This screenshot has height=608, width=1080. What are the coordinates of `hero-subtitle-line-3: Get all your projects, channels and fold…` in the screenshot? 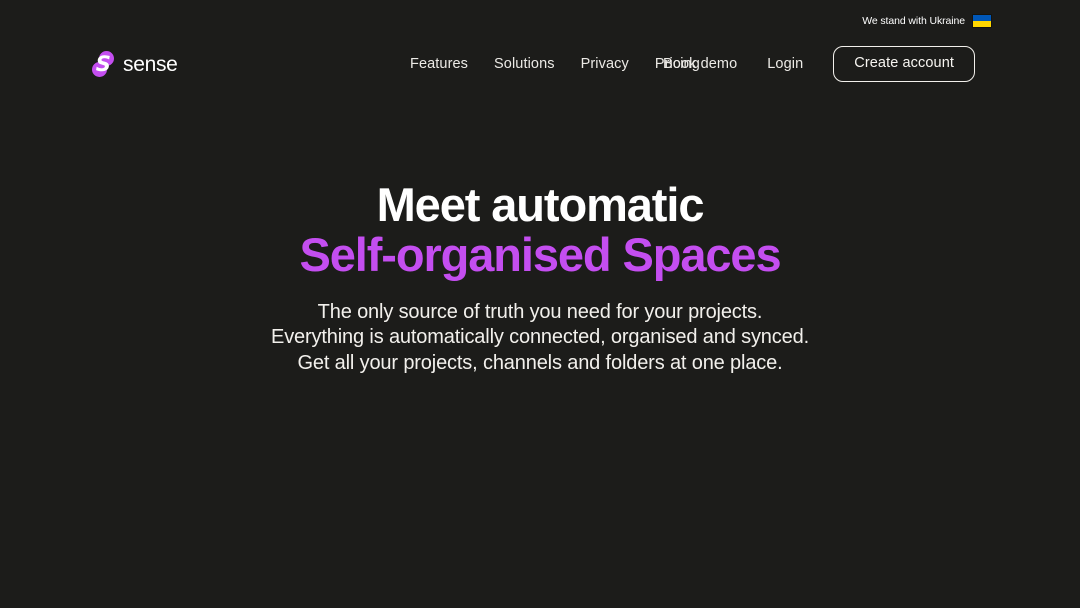 It's located at (540, 362).